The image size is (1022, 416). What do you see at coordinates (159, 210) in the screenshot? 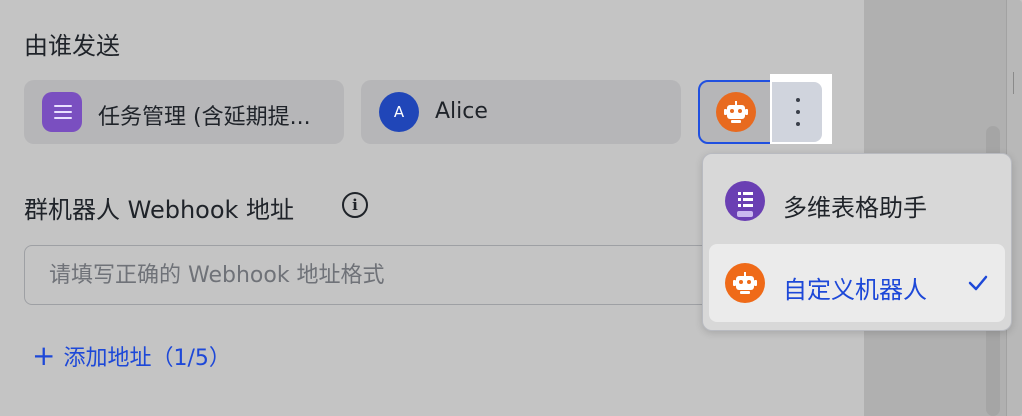
I see `webhook-label: 群机器人 Webhook 地址` at bounding box center [159, 210].